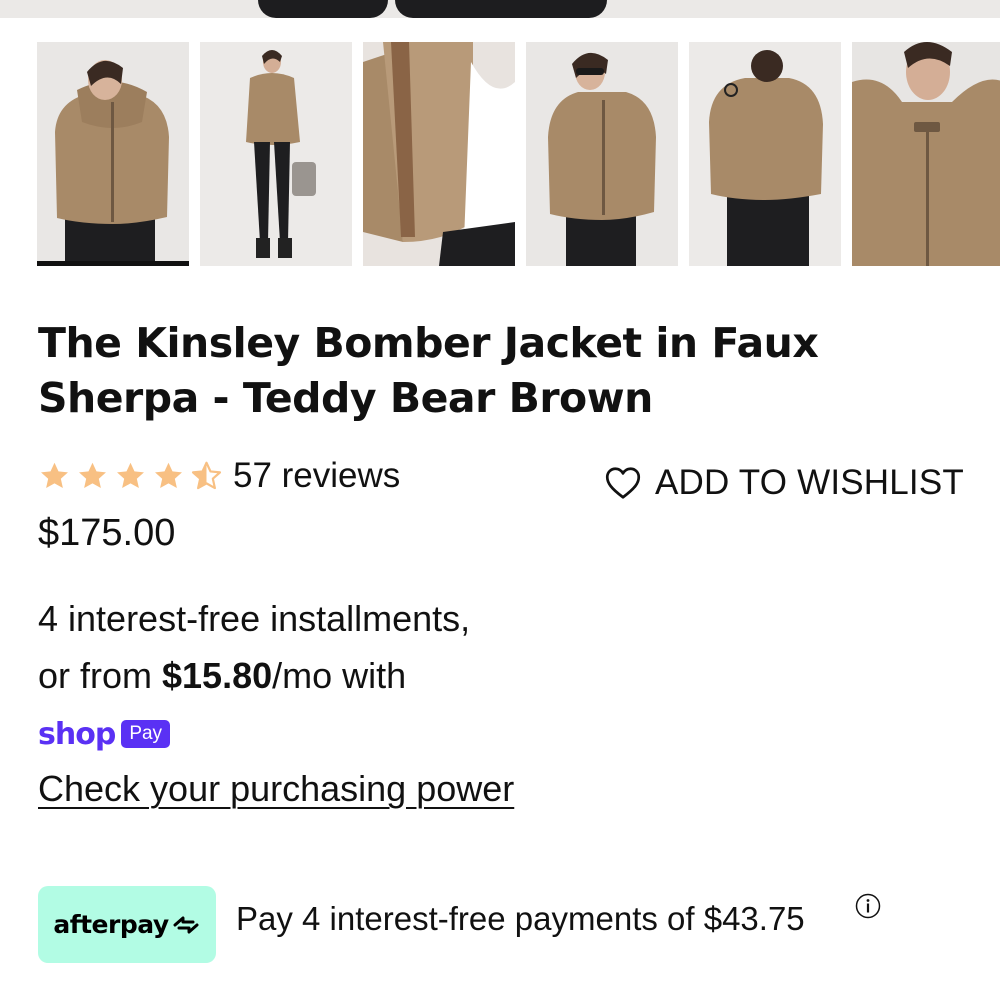 The image size is (1000, 1000). Describe the element at coordinates (186, 924) in the screenshot. I see `afterpay-arrows-icon` at that location.